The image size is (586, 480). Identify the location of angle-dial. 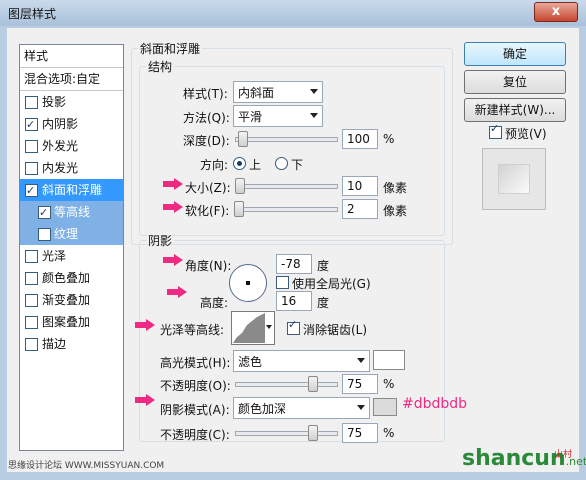
(248, 283).